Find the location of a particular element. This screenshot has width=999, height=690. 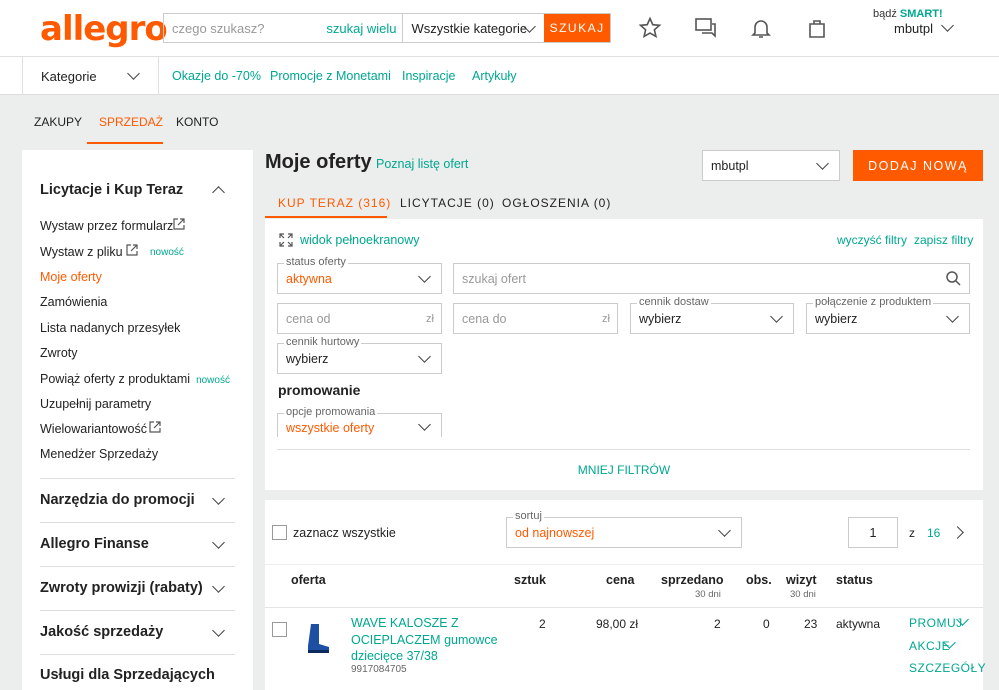

less-filters-button: MNIEJ FILTRÓW is located at coordinates (624, 470).